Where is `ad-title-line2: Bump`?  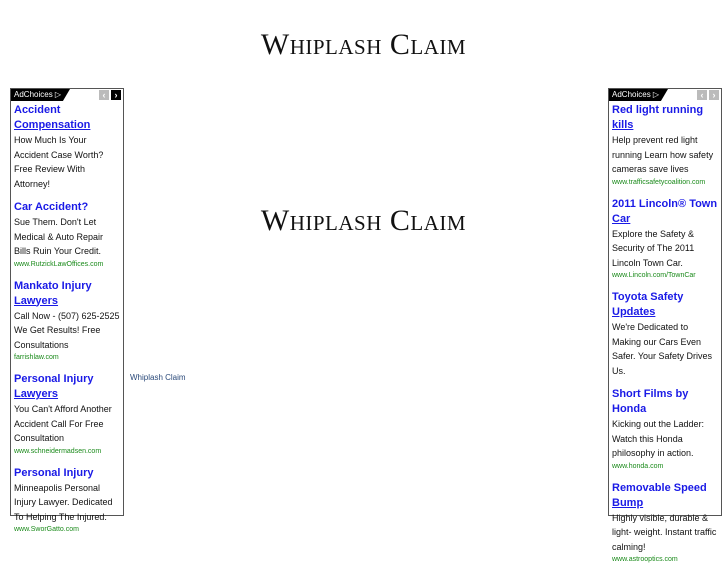
ad-title-line2: Bump is located at coordinates (627, 503).